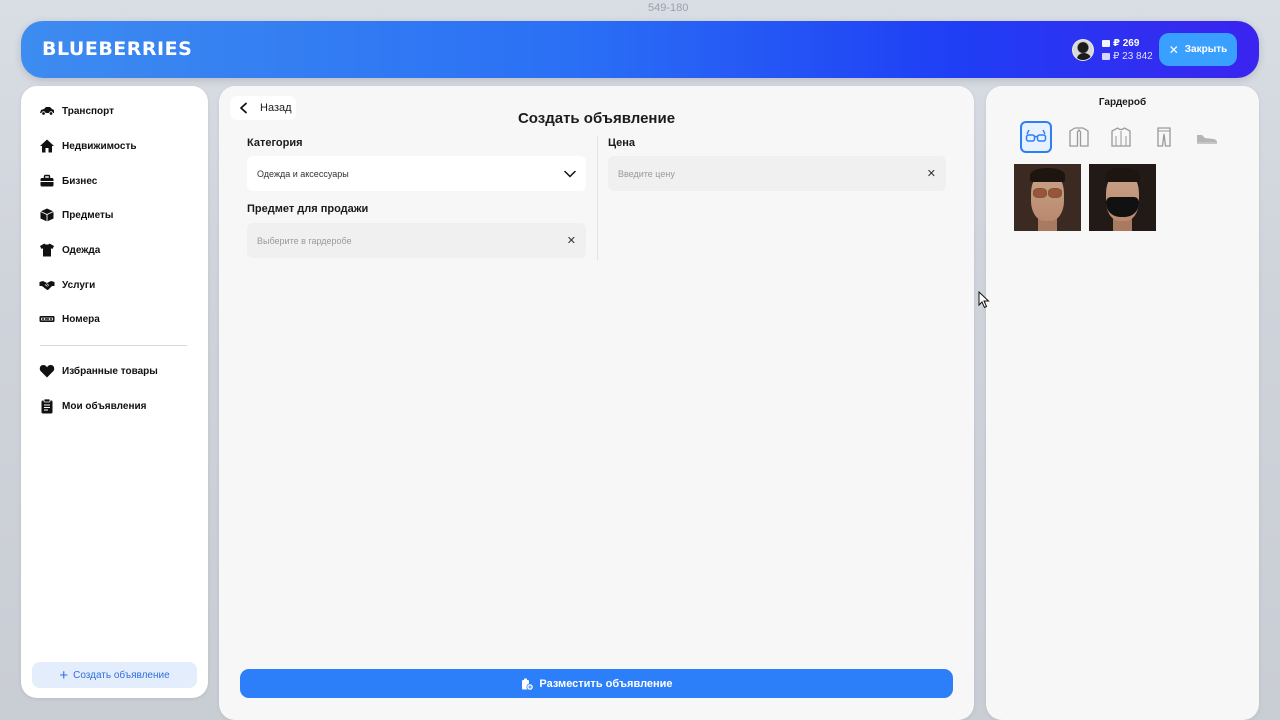 The width and height of the screenshot is (1280, 720). I want to click on wardrobe-tab-pants, so click(1164, 137).